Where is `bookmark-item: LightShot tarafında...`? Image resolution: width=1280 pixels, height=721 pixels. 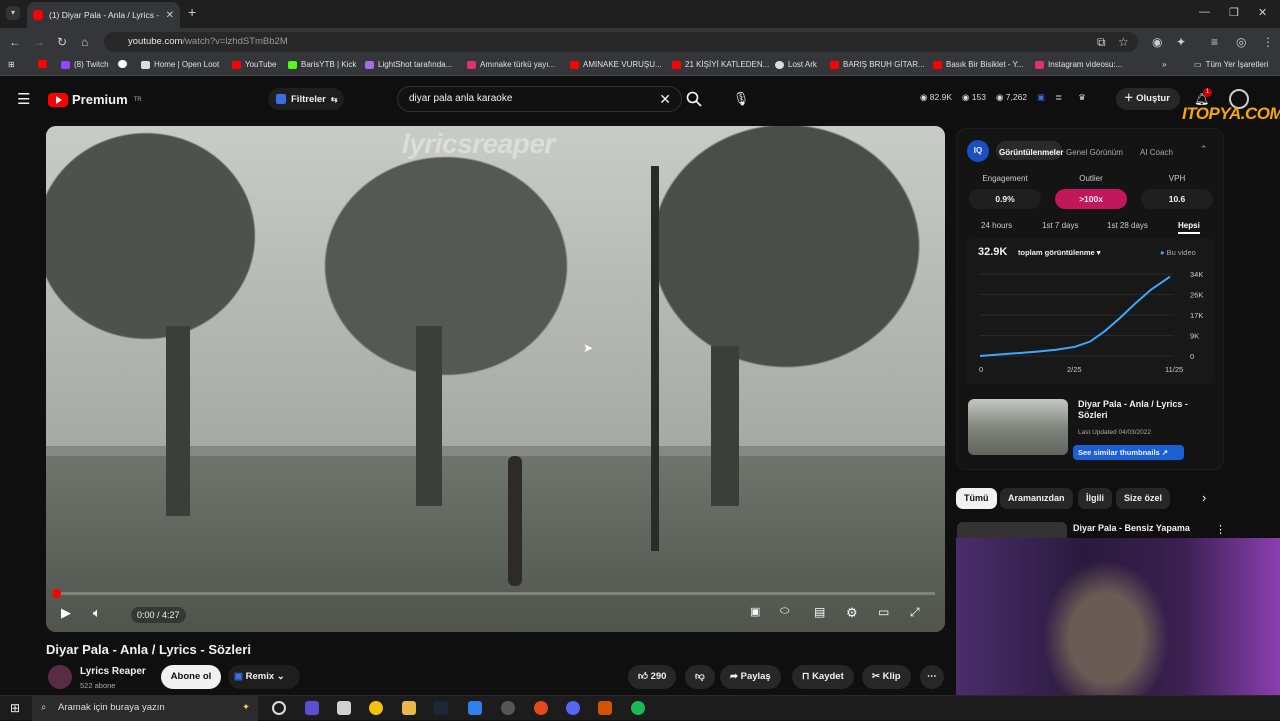 bookmark-item: LightShot tarafında... is located at coordinates (408, 64).